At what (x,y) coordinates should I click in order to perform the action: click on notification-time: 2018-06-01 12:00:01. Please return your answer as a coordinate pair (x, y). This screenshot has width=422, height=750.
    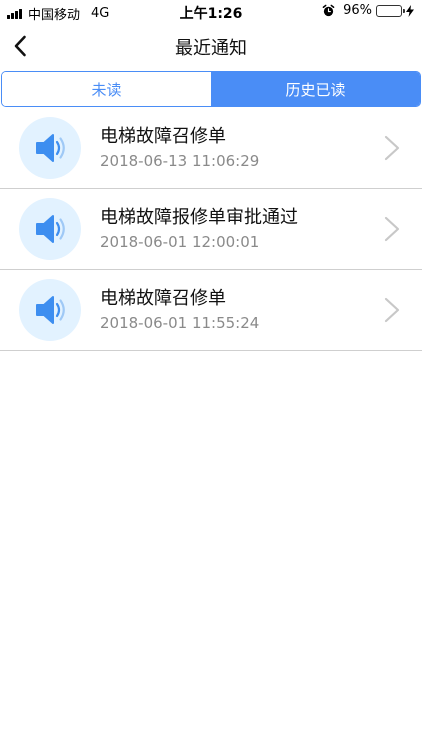
    Looking at the image, I should click on (180, 242).